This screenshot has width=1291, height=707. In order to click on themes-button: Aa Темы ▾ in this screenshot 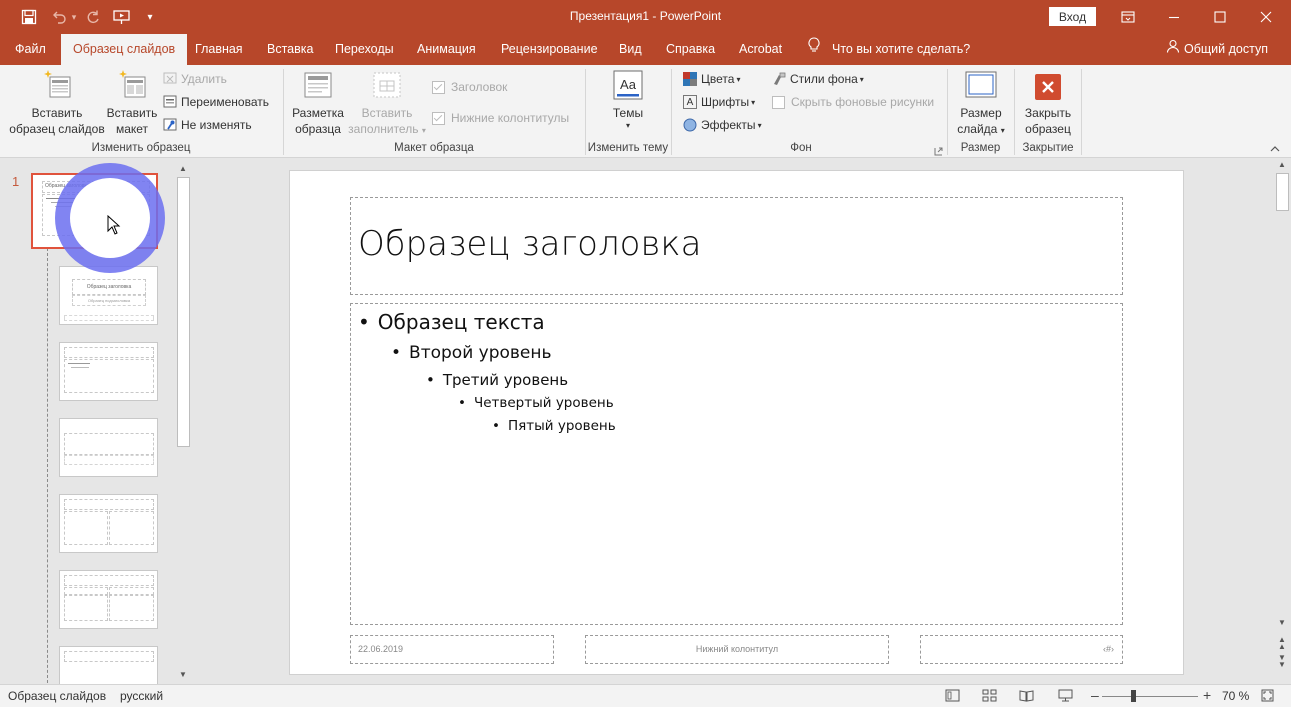, I will do `click(628, 100)`.